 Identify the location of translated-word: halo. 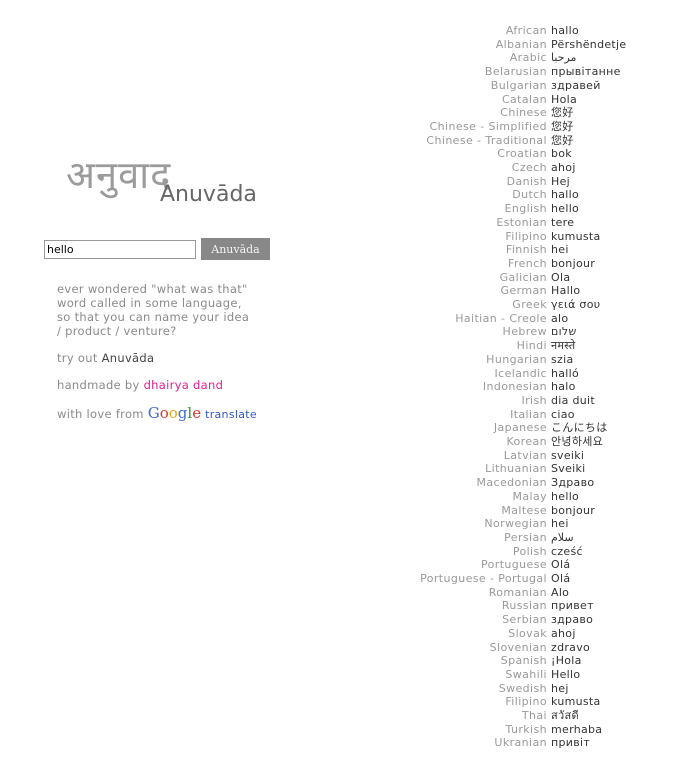
(563, 387).